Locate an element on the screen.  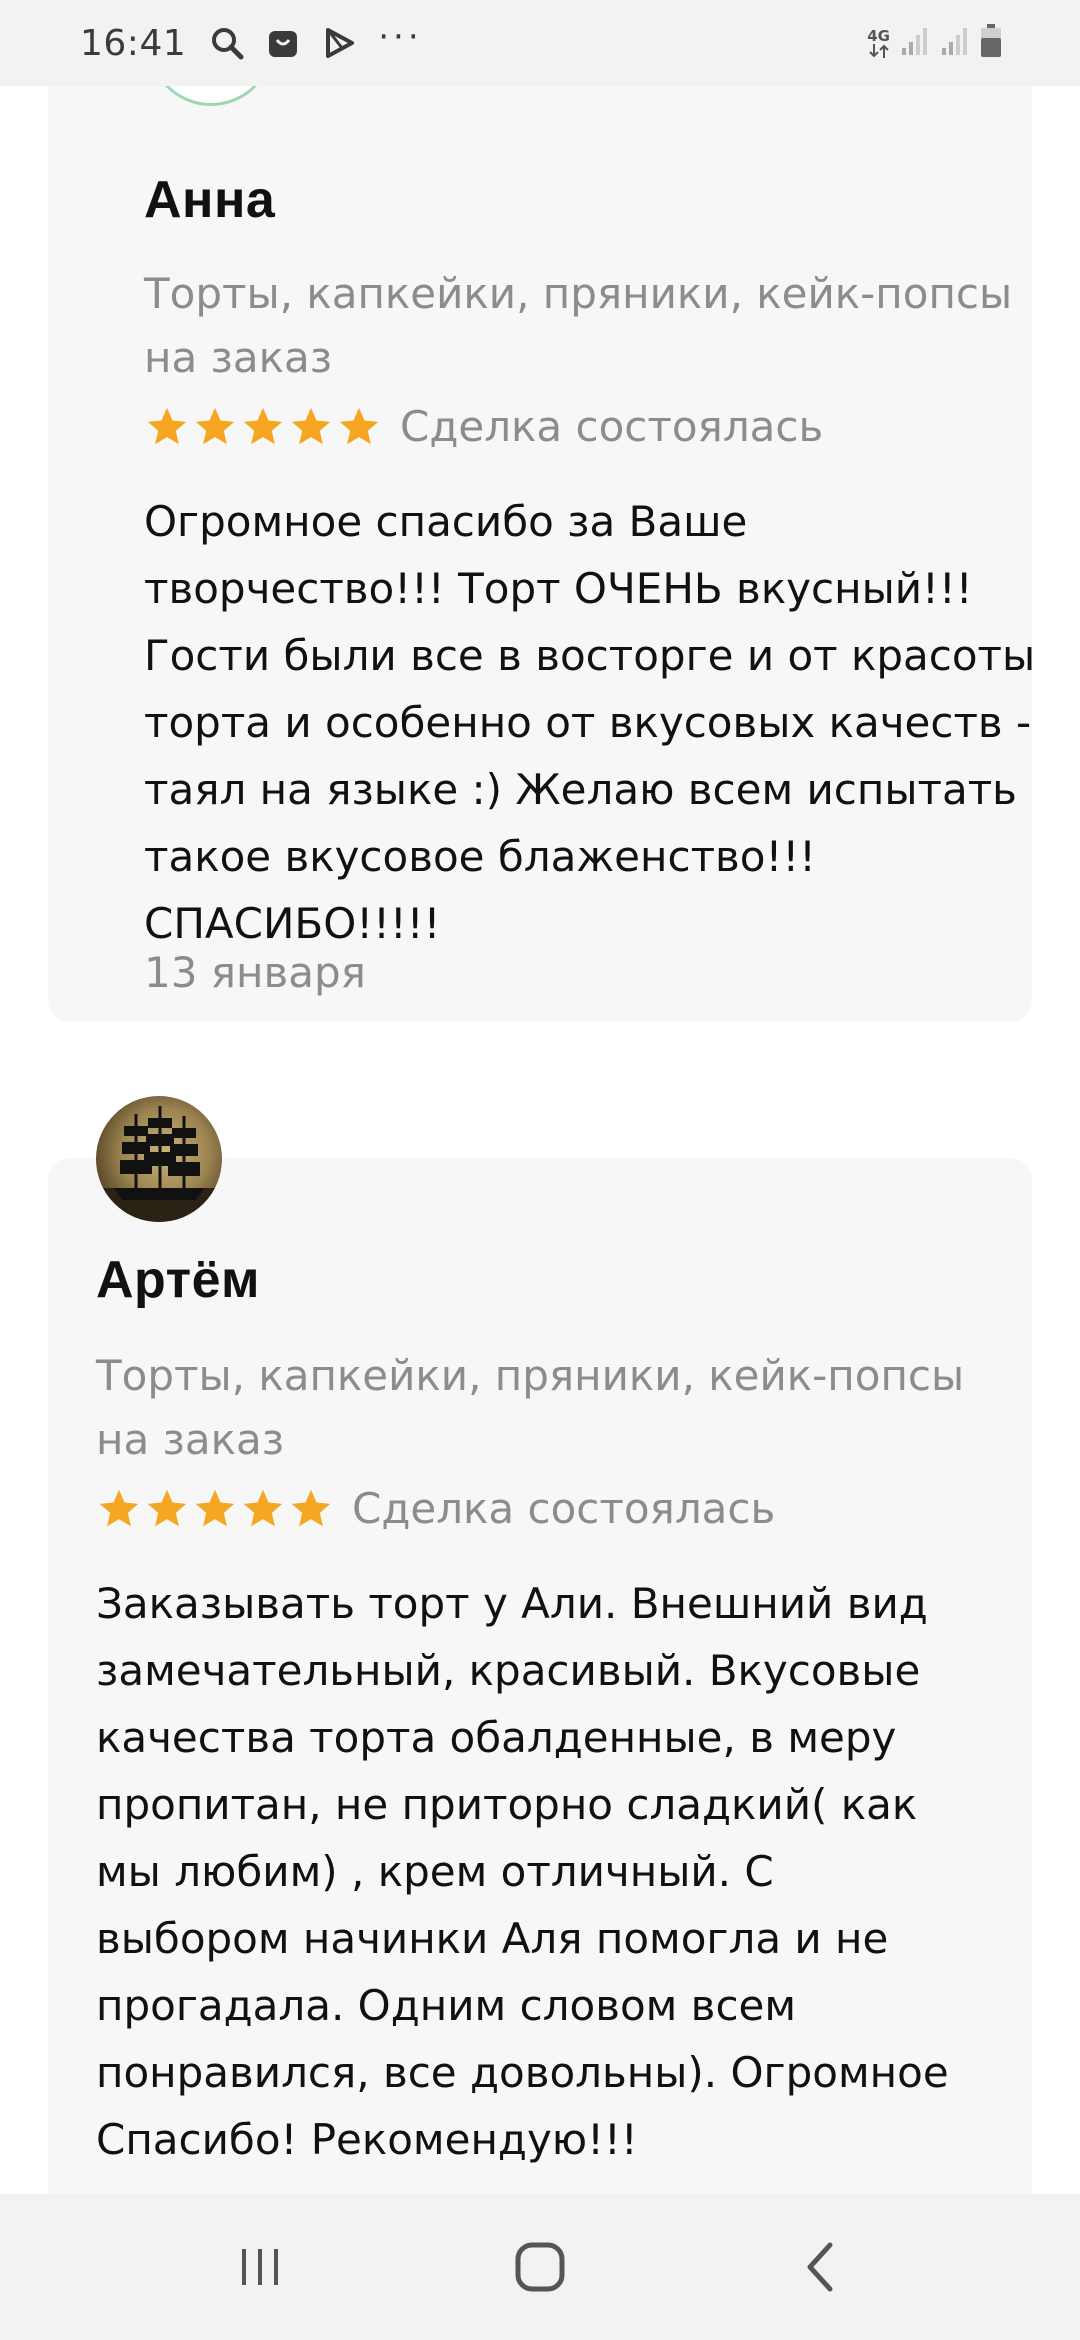
status-system-icons: 4G is located at coordinates (934, 43).